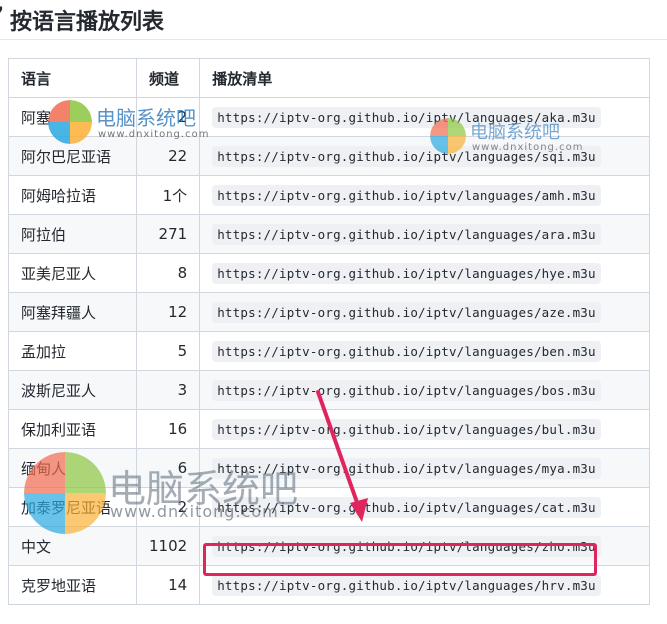 This screenshot has width=667, height=624. What do you see at coordinates (342, 456) in the screenshot?
I see `annotation-arrow-icon` at bounding box center [342, 456].